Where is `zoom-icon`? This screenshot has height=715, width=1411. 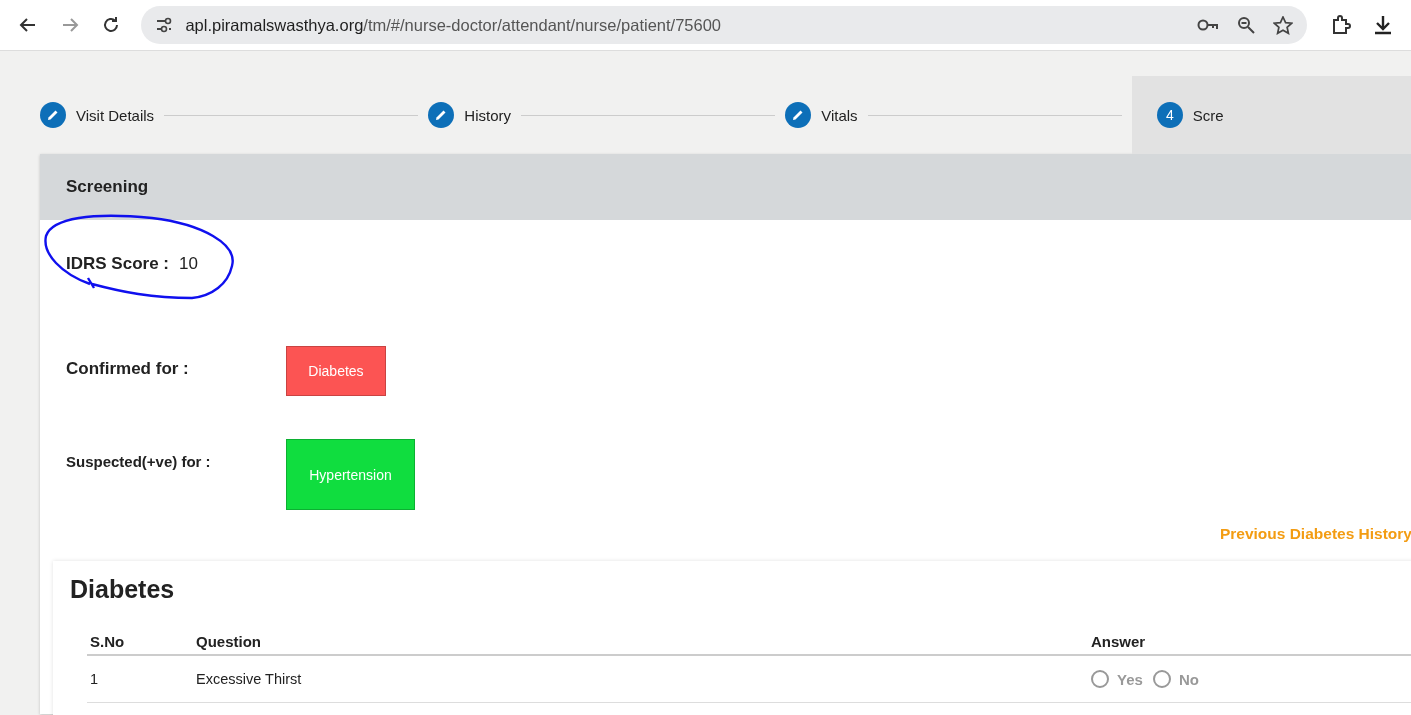
zoom-icon is located at coordinates (1246, 25).